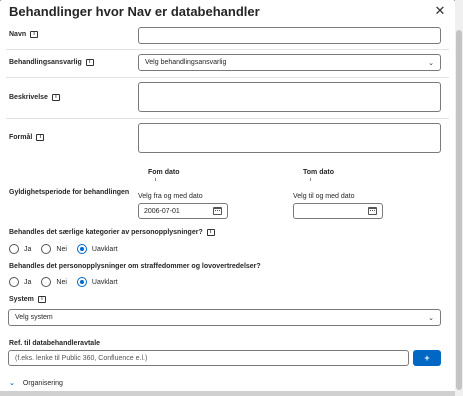  I want to click on formal-label-row: Formål i, so click(27, 137).